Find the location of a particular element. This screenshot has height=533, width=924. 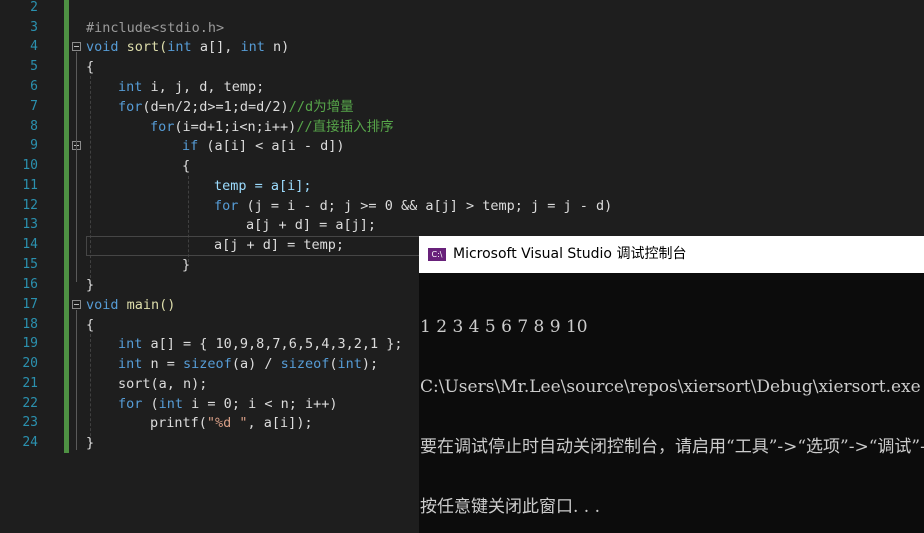

line-number: 18 is located at coordinates (30, 324).